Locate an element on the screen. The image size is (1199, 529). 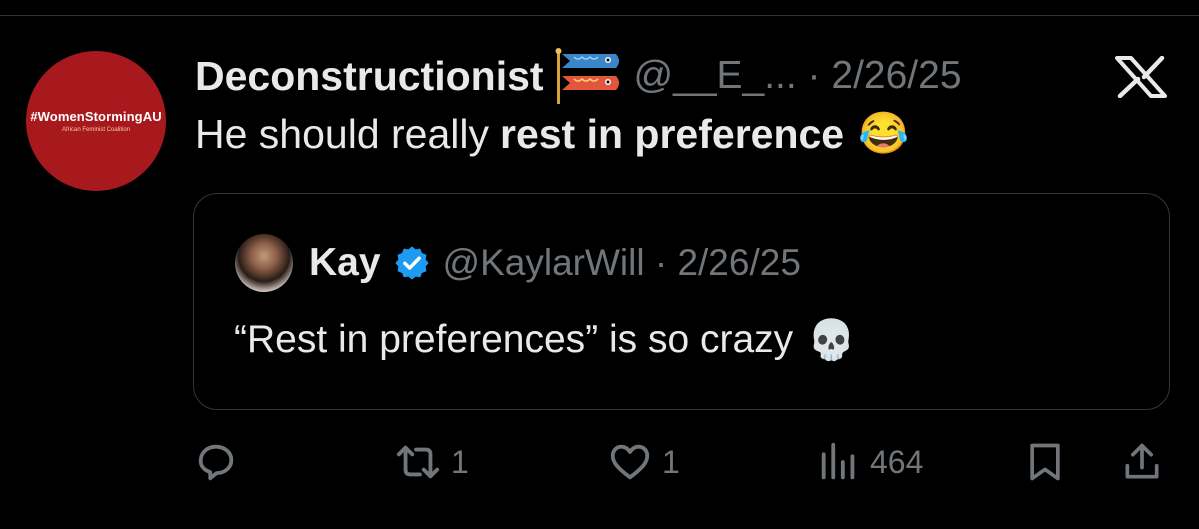
quoted-author-avatar is located at coordinates (264, 263).